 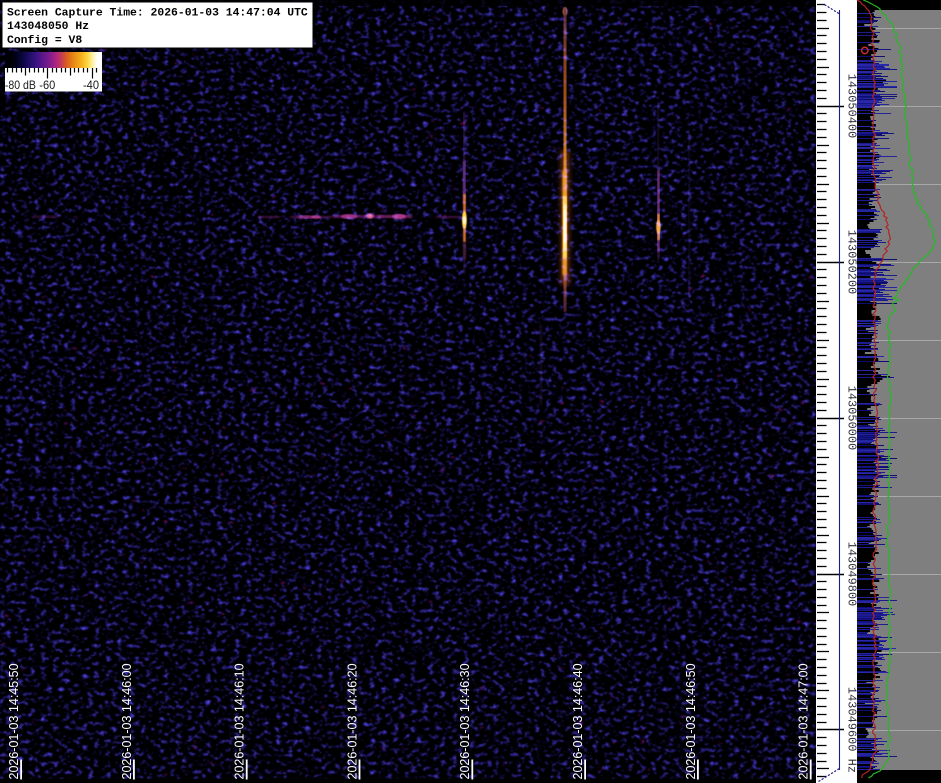 What do you see at coordinates (852, 106) in the screenshot?
I see `svg-text: 143050400` at bounding box center [852, 106].